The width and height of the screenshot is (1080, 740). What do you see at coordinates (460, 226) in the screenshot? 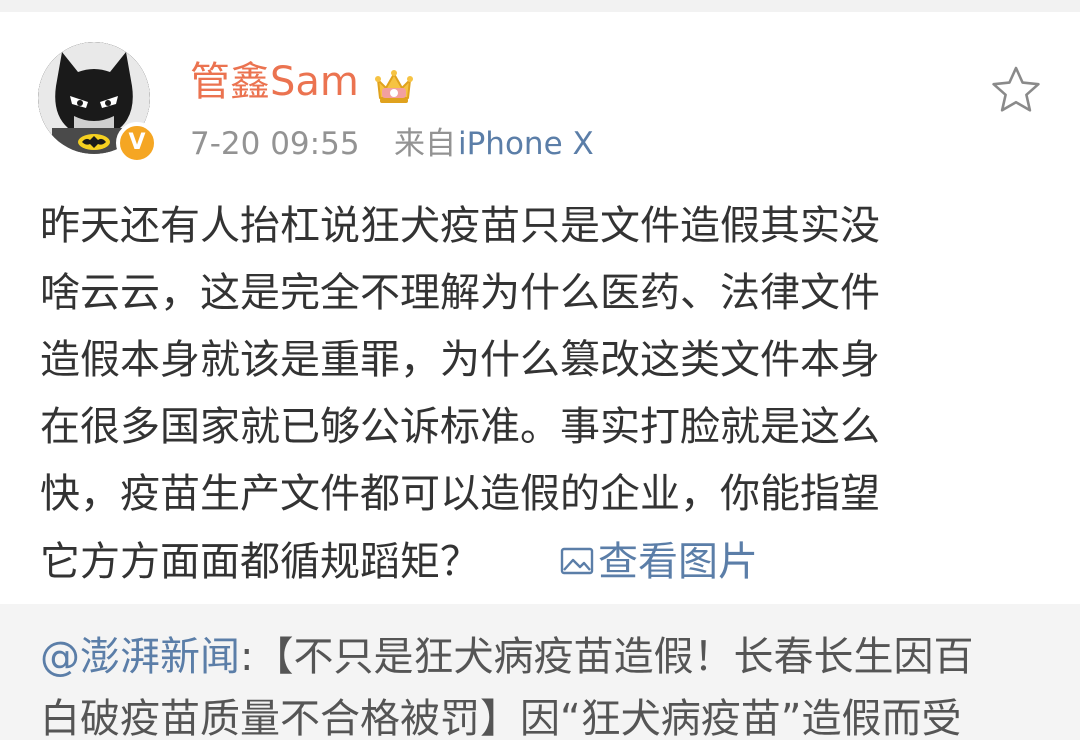
I see `post-body-line: 昨天还有人抬杠说狂犬疫苗只是文件造假其实没` at bounding box center [460, 226].